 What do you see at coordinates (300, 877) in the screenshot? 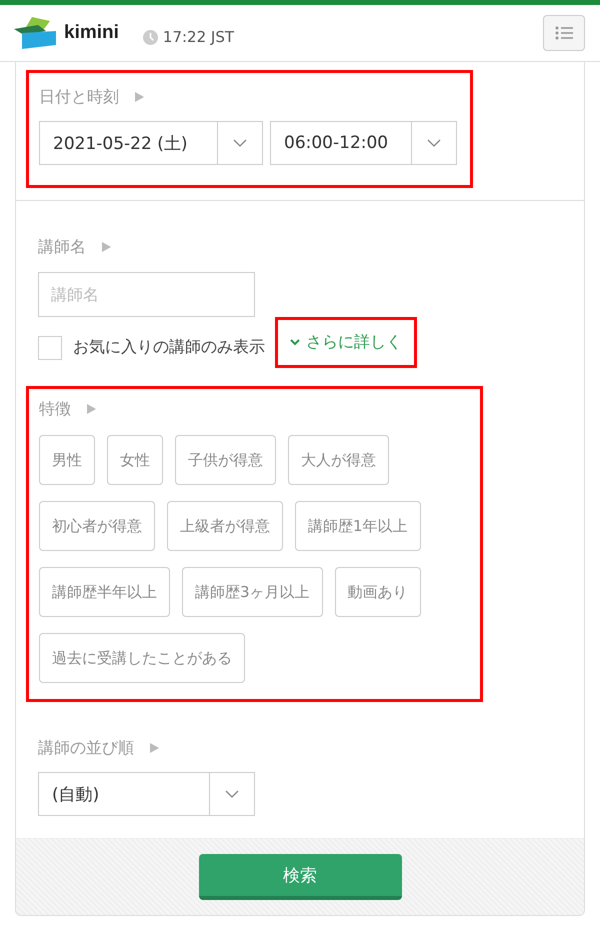
I see `search-button: 検索` at bounding box center [300, 877].